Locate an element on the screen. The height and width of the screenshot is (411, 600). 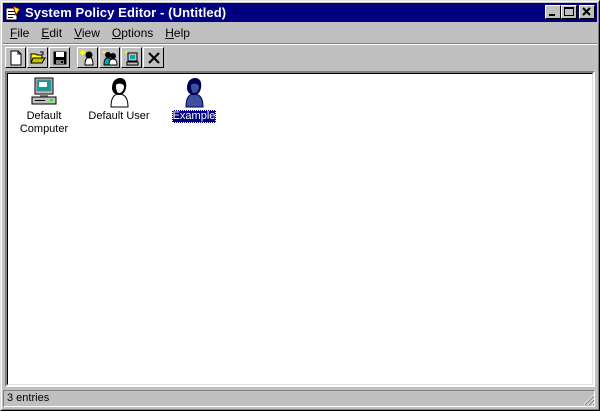
status-bar: 3 entries is located at coordinates (300, 398).